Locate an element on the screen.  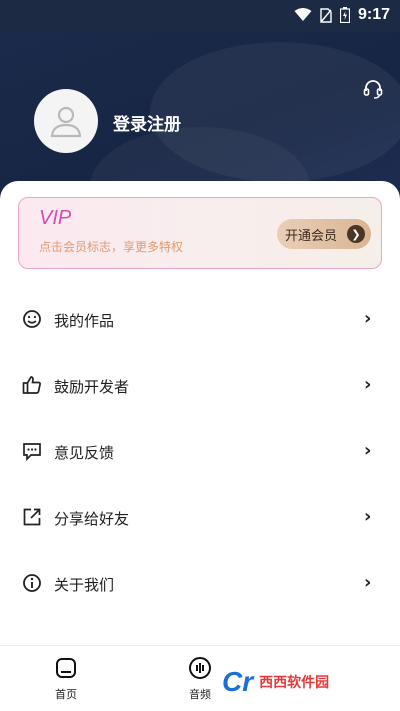
menu-item-about-us: 关于我们 › is located at coordinates (200, 583).